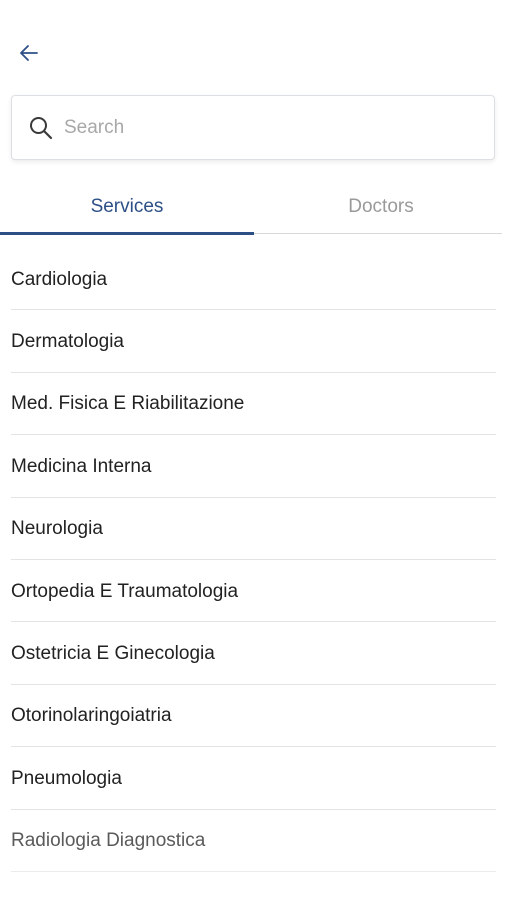 Image resolution: width=507 pixels, height=900 pixels. I want to click on list-item: Radiologia Diagnostica, so click(253, 841).